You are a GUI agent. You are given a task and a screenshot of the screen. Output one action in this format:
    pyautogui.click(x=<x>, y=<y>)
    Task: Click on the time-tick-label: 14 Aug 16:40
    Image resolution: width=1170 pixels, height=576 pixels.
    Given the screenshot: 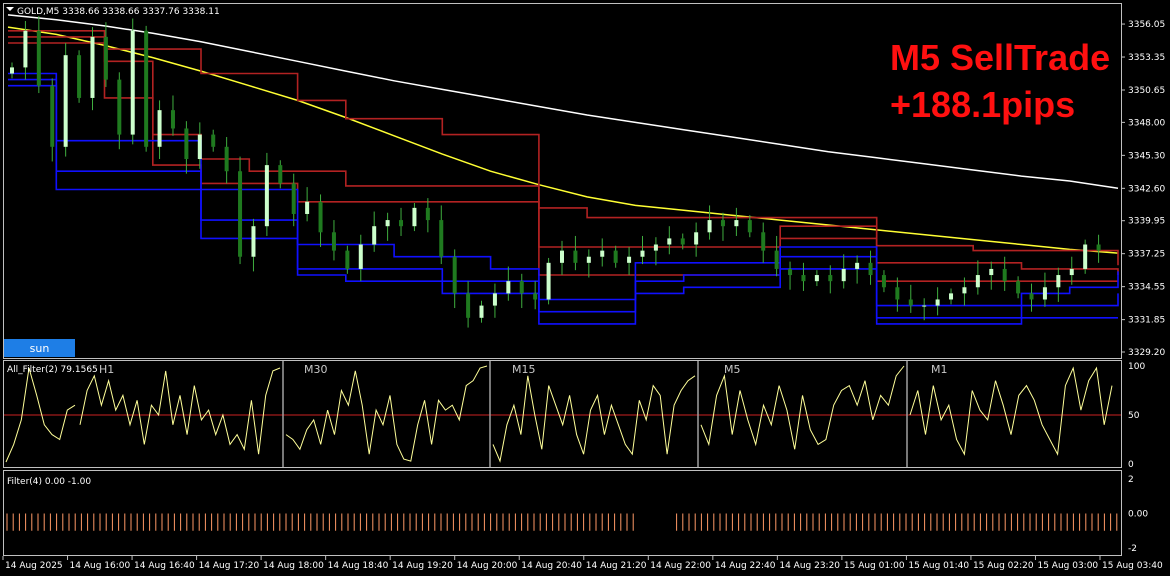 What is the action you would take?
    pyautogui.click(x=164, y=566)
    